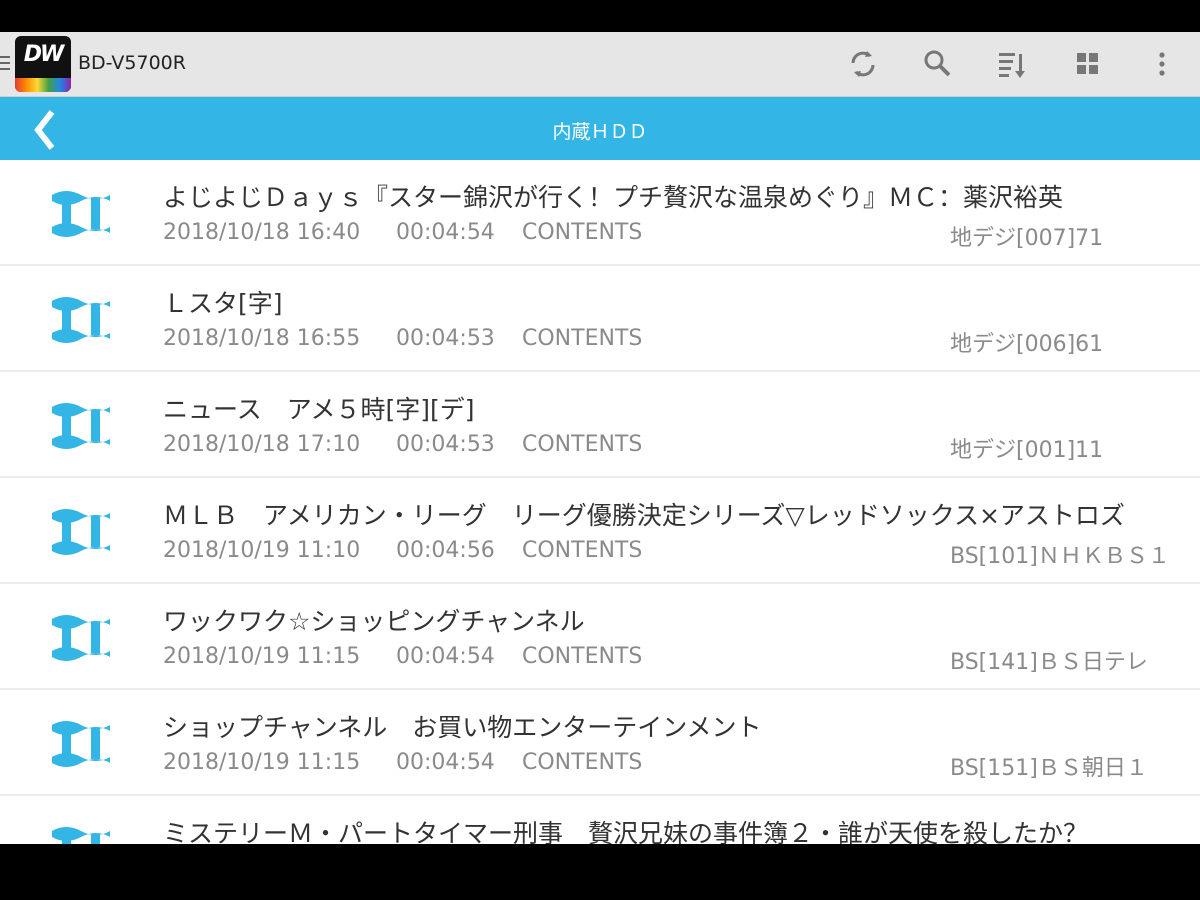 The width and height of the screenshot is (1200, 900). I want to click on grid-view-button, so click(1088, 64).